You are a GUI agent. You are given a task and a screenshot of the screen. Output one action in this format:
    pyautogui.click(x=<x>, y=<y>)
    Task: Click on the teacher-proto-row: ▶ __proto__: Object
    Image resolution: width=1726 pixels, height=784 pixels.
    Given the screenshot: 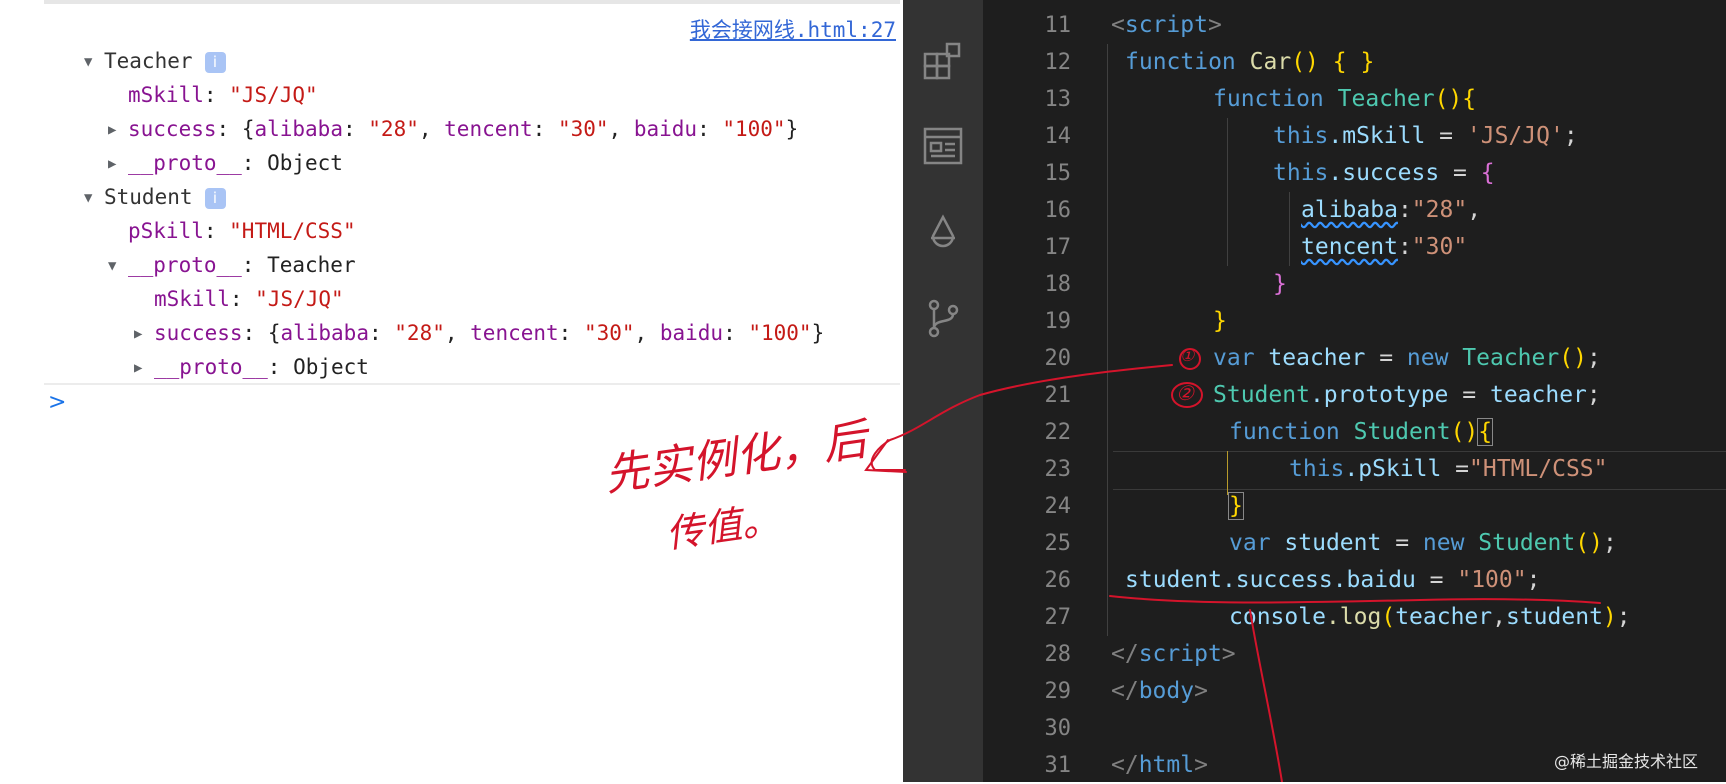 What is the action you would take?
    pyautogui.click(x=225, y=163)
    